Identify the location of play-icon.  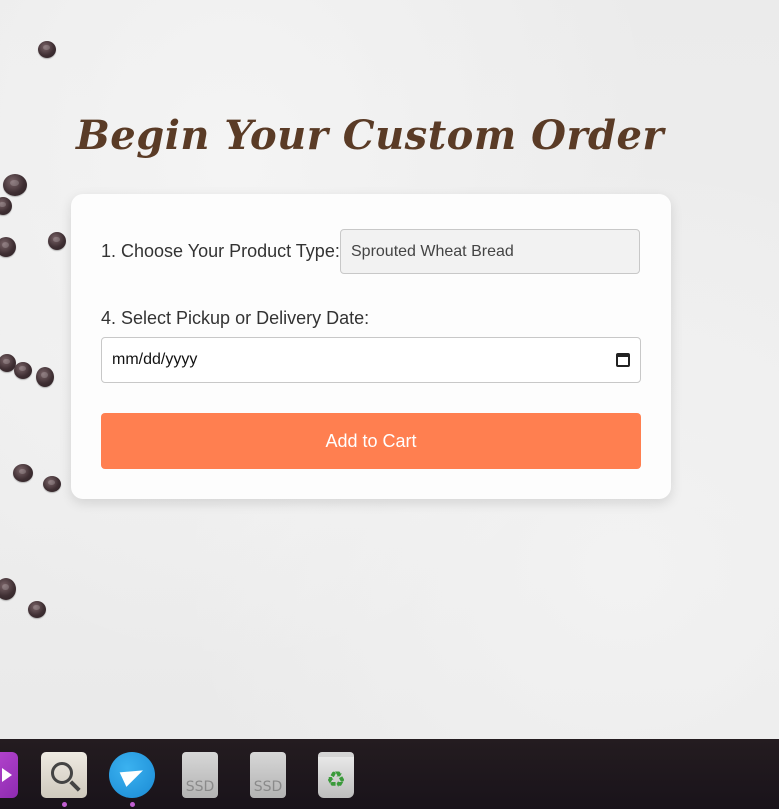
(7, 775).